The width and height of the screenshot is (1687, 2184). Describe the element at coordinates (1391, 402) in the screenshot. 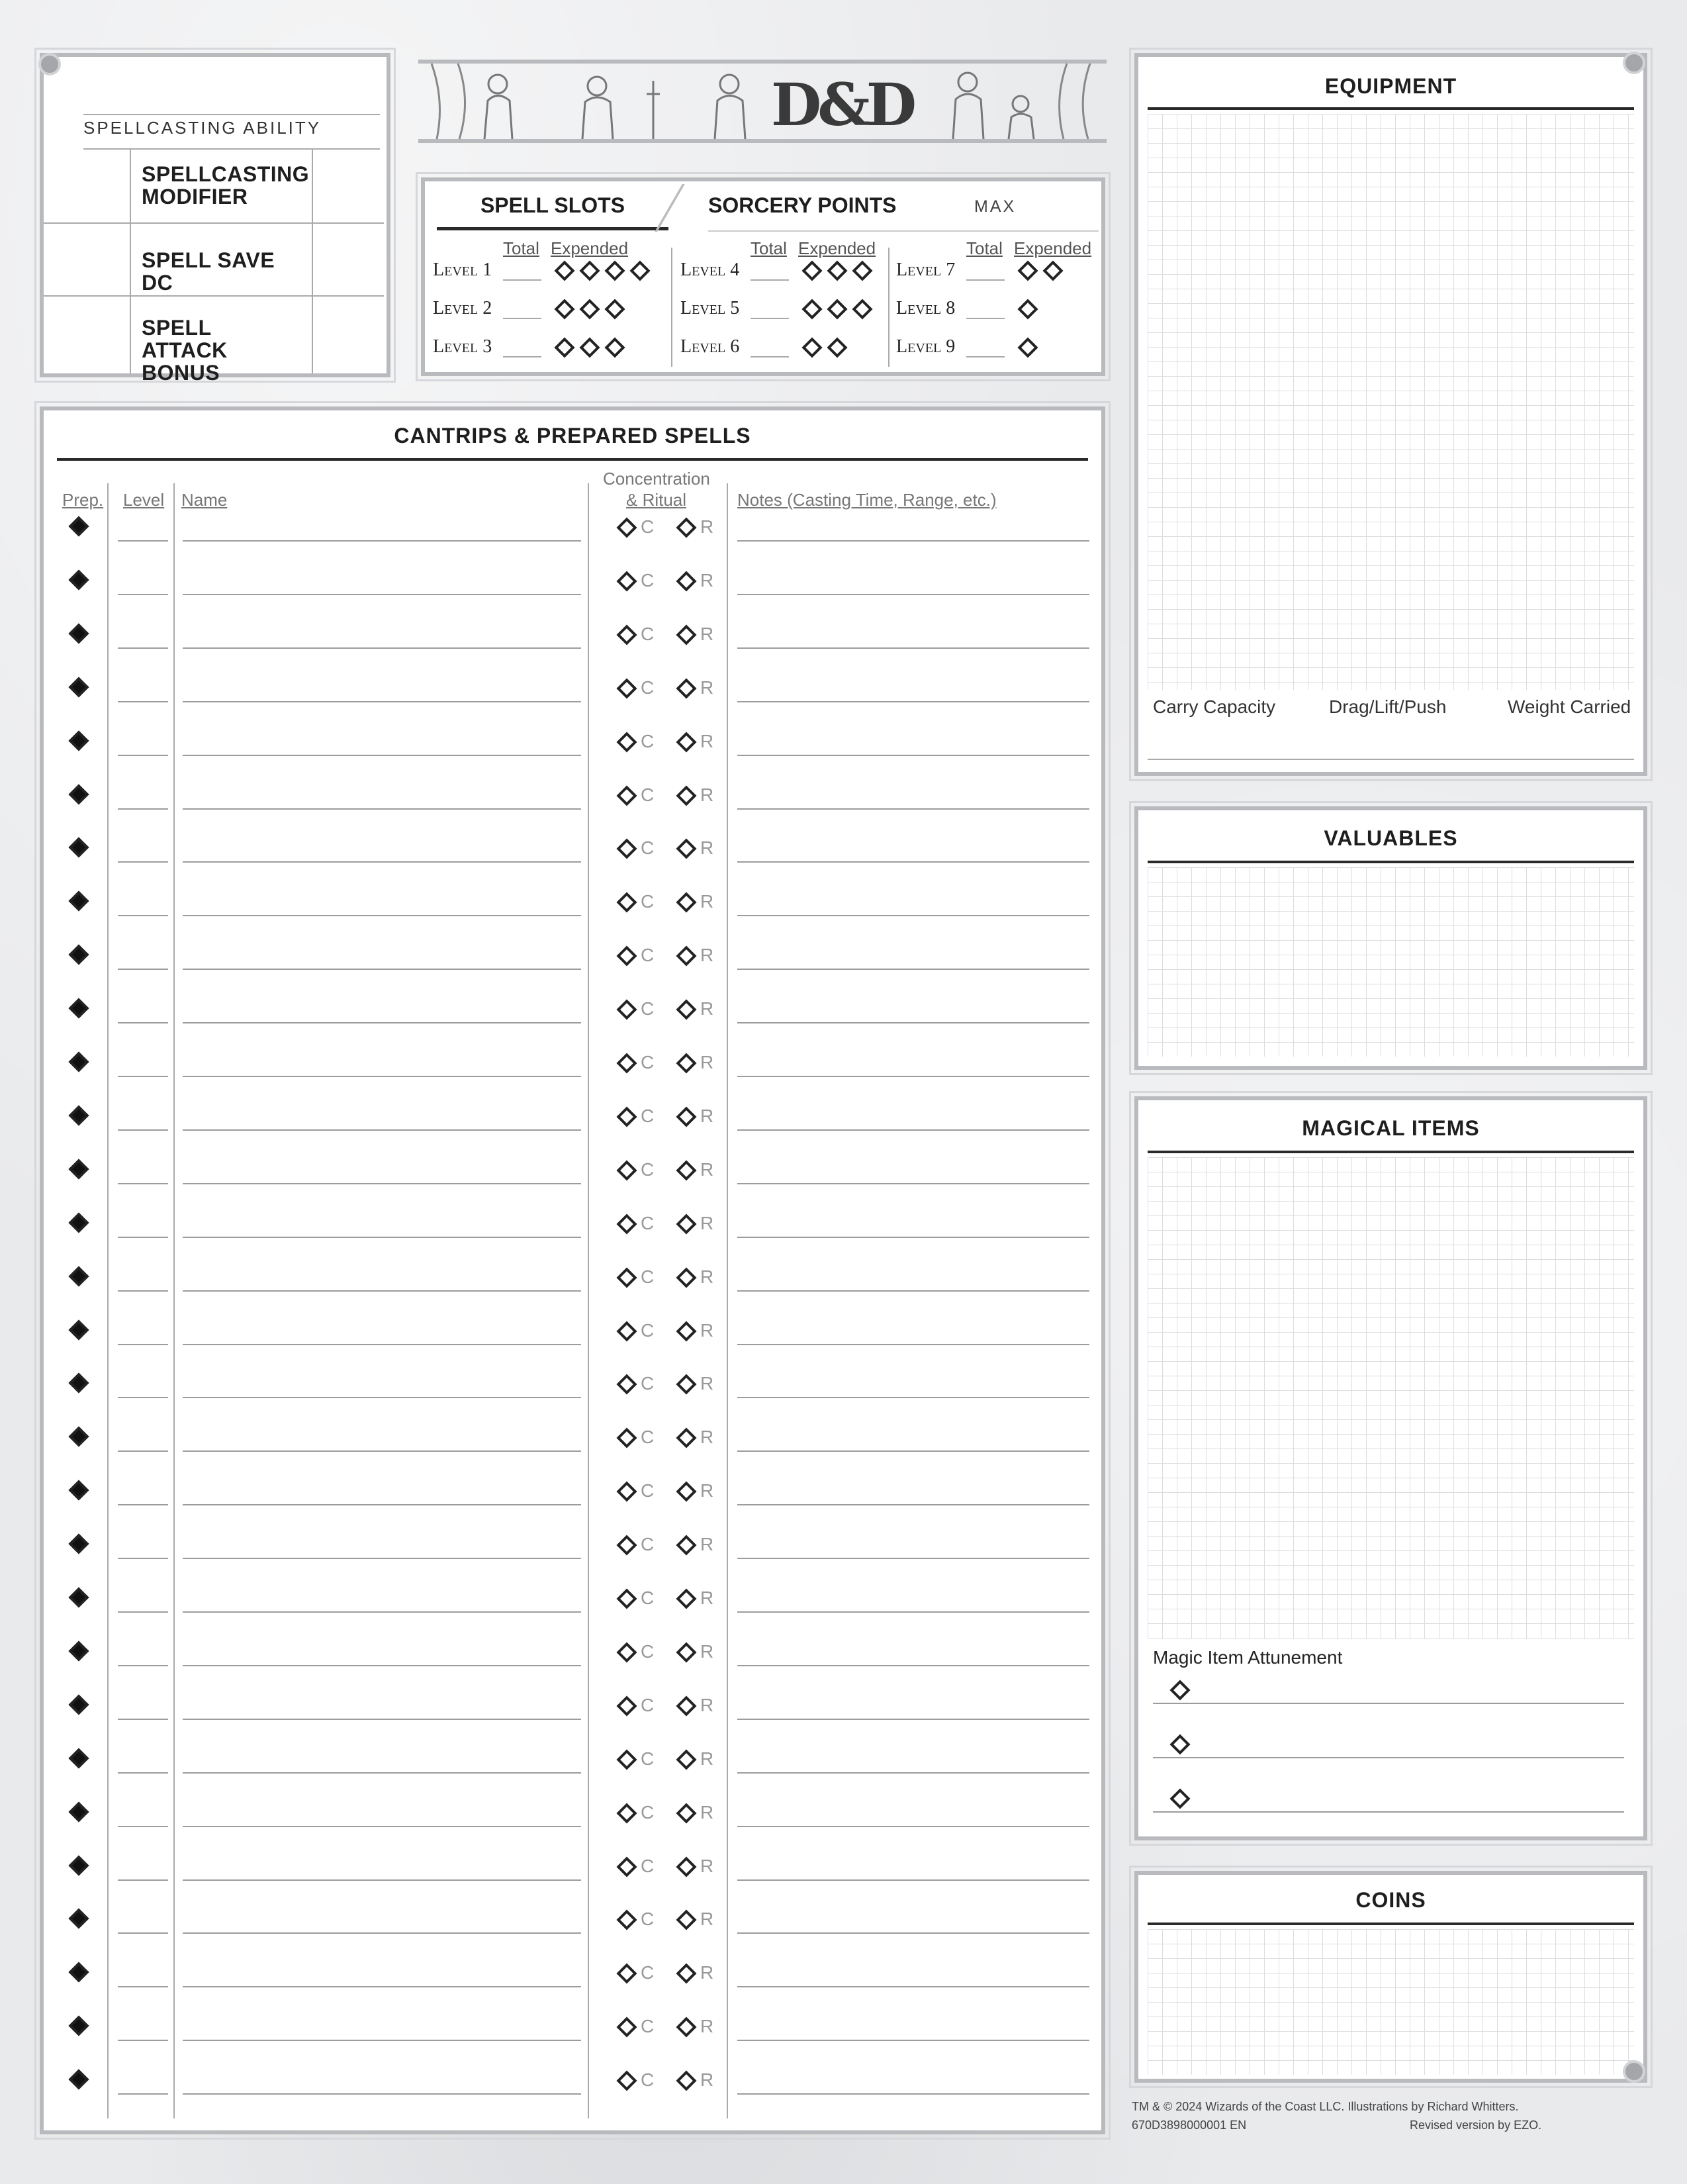

I see `equipment-grid` at that location.